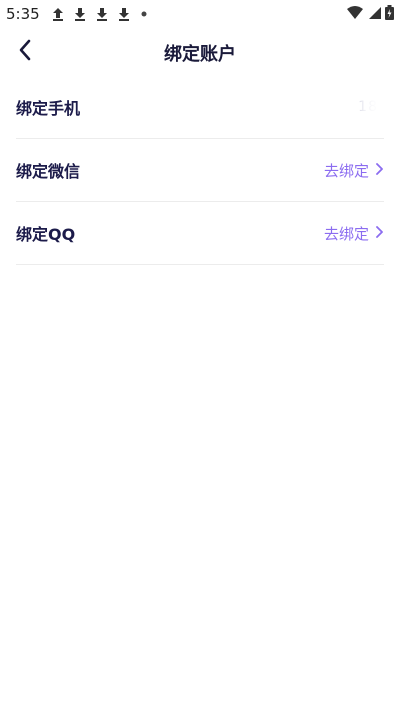 The height and width of the screenshot is (711, 400). I want to click on notification-icons, so click(100, 14).